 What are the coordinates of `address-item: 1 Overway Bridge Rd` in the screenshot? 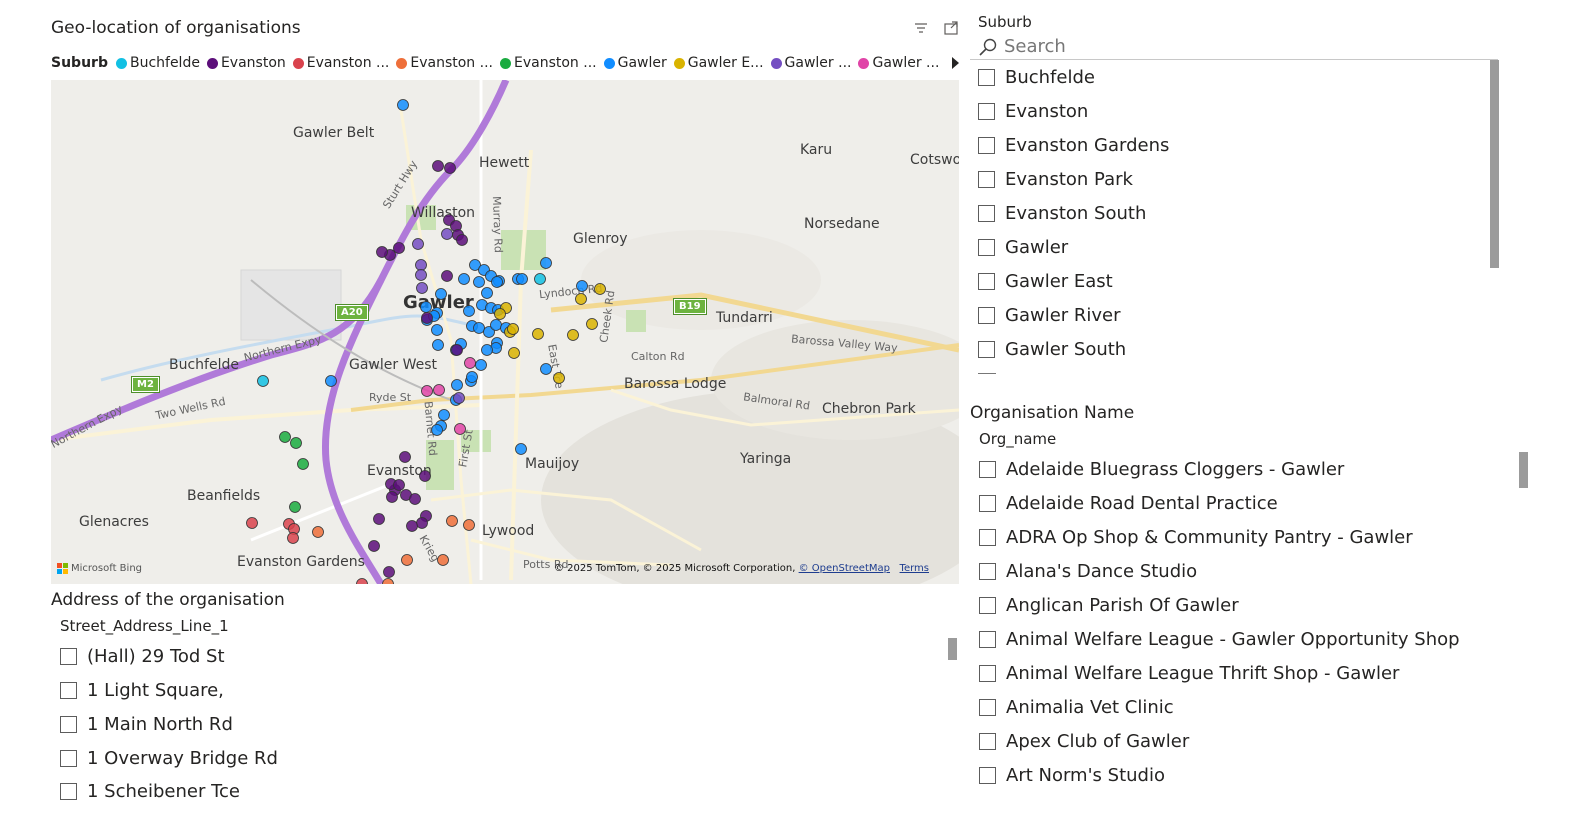 It's located at (169, 758).